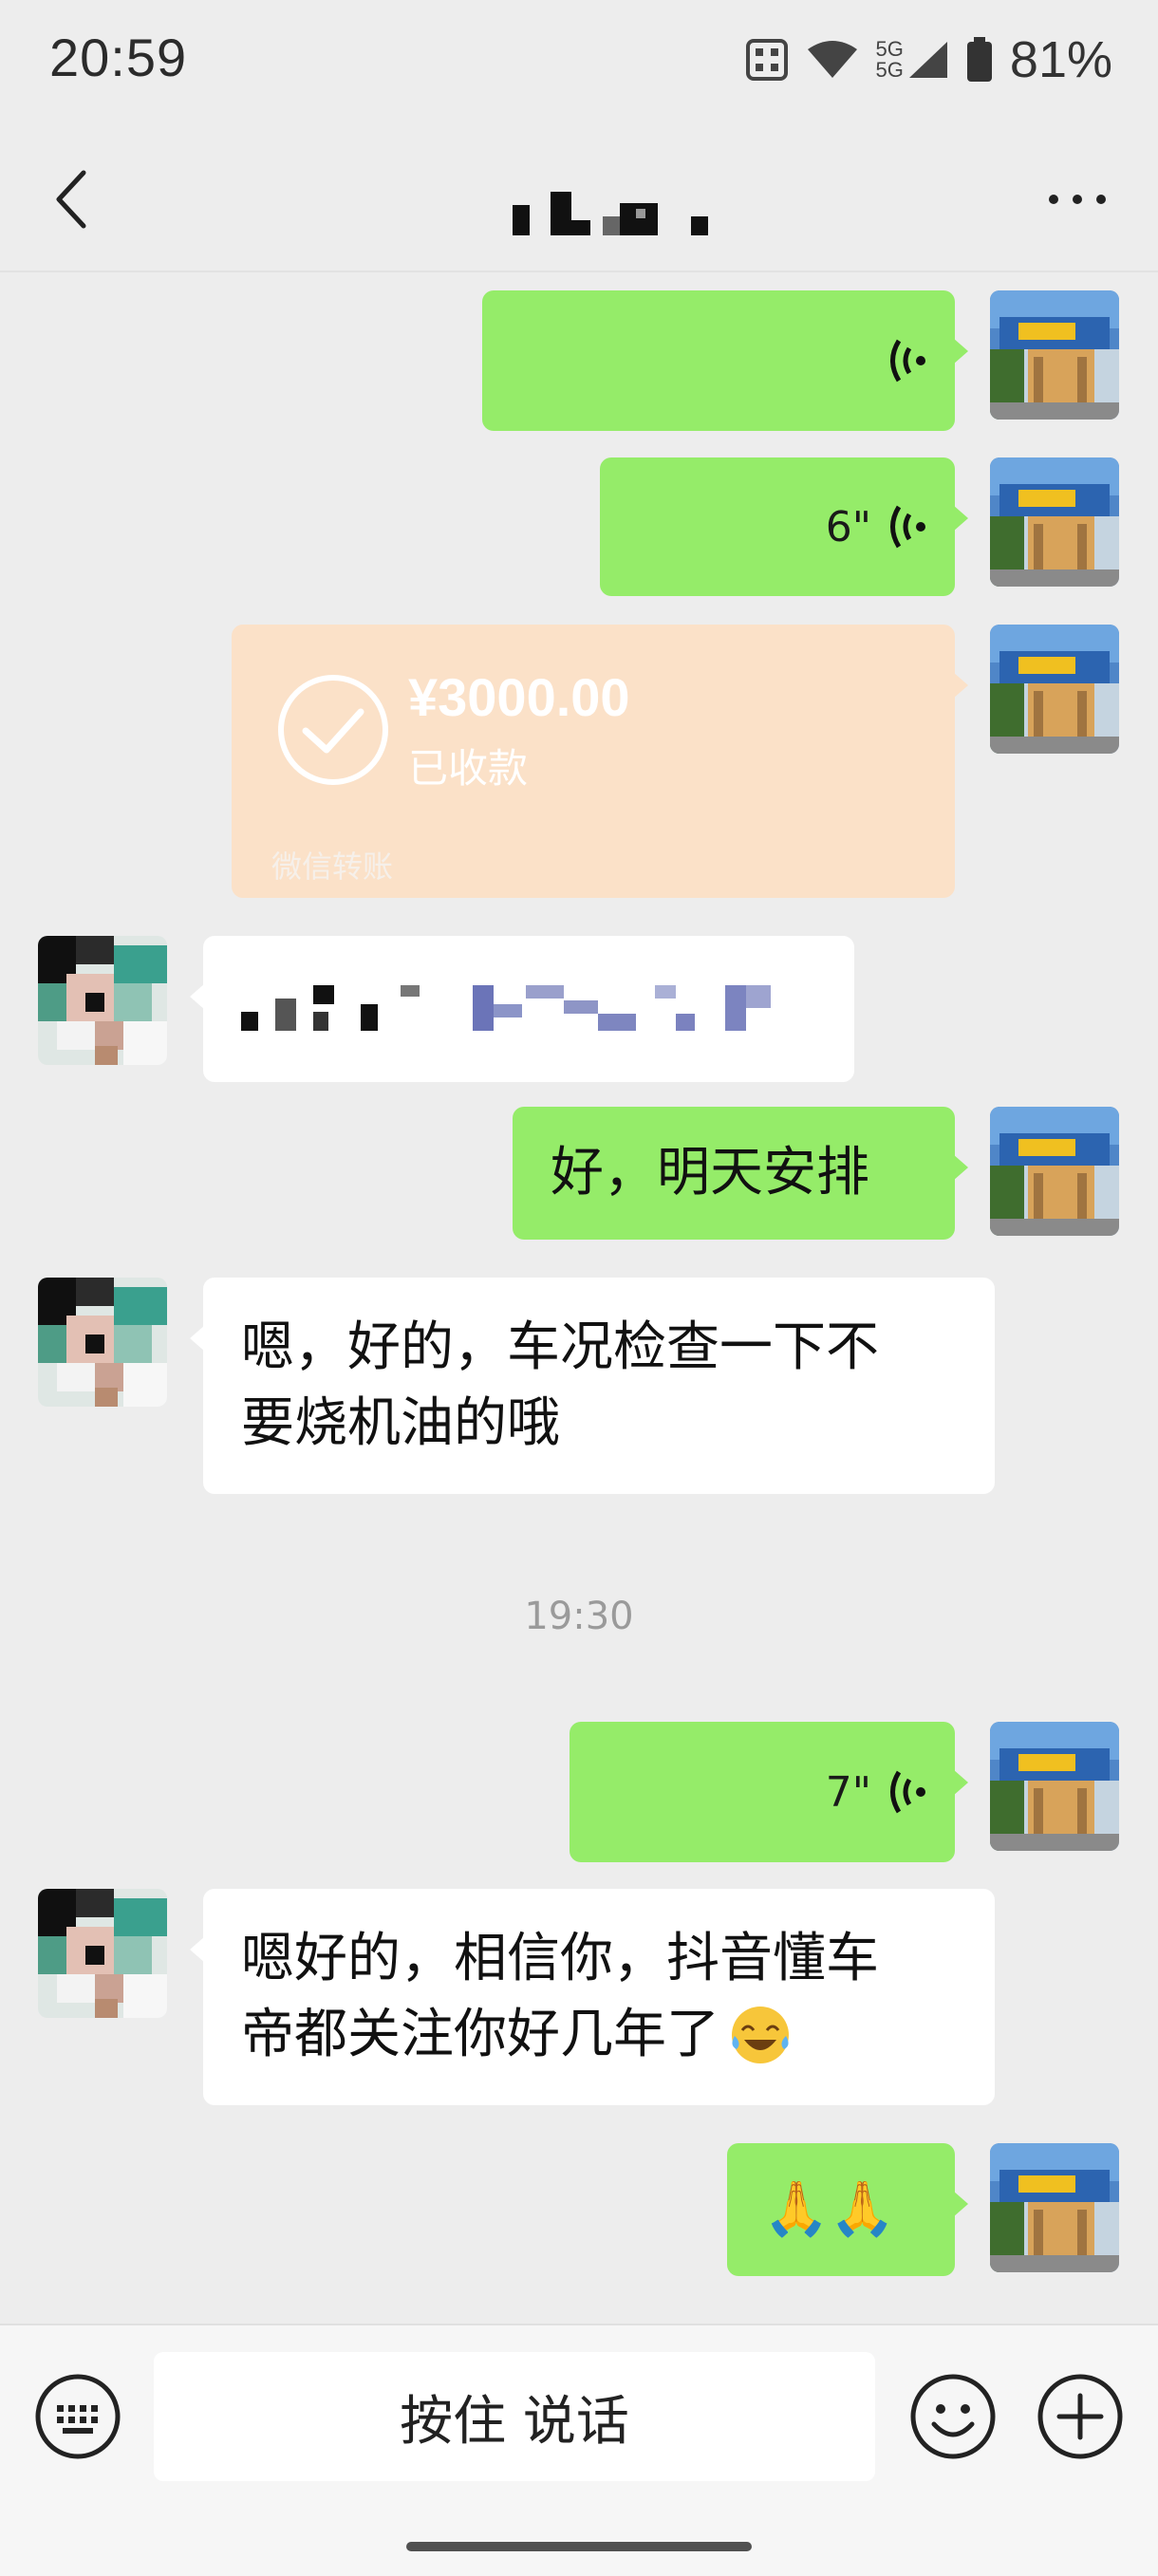 The image size is (1158, 2576). Describe the element at coordinates (579, 62) in the screenshot. I see `status-bar: 20:59 5G 5G 81%` at that location.